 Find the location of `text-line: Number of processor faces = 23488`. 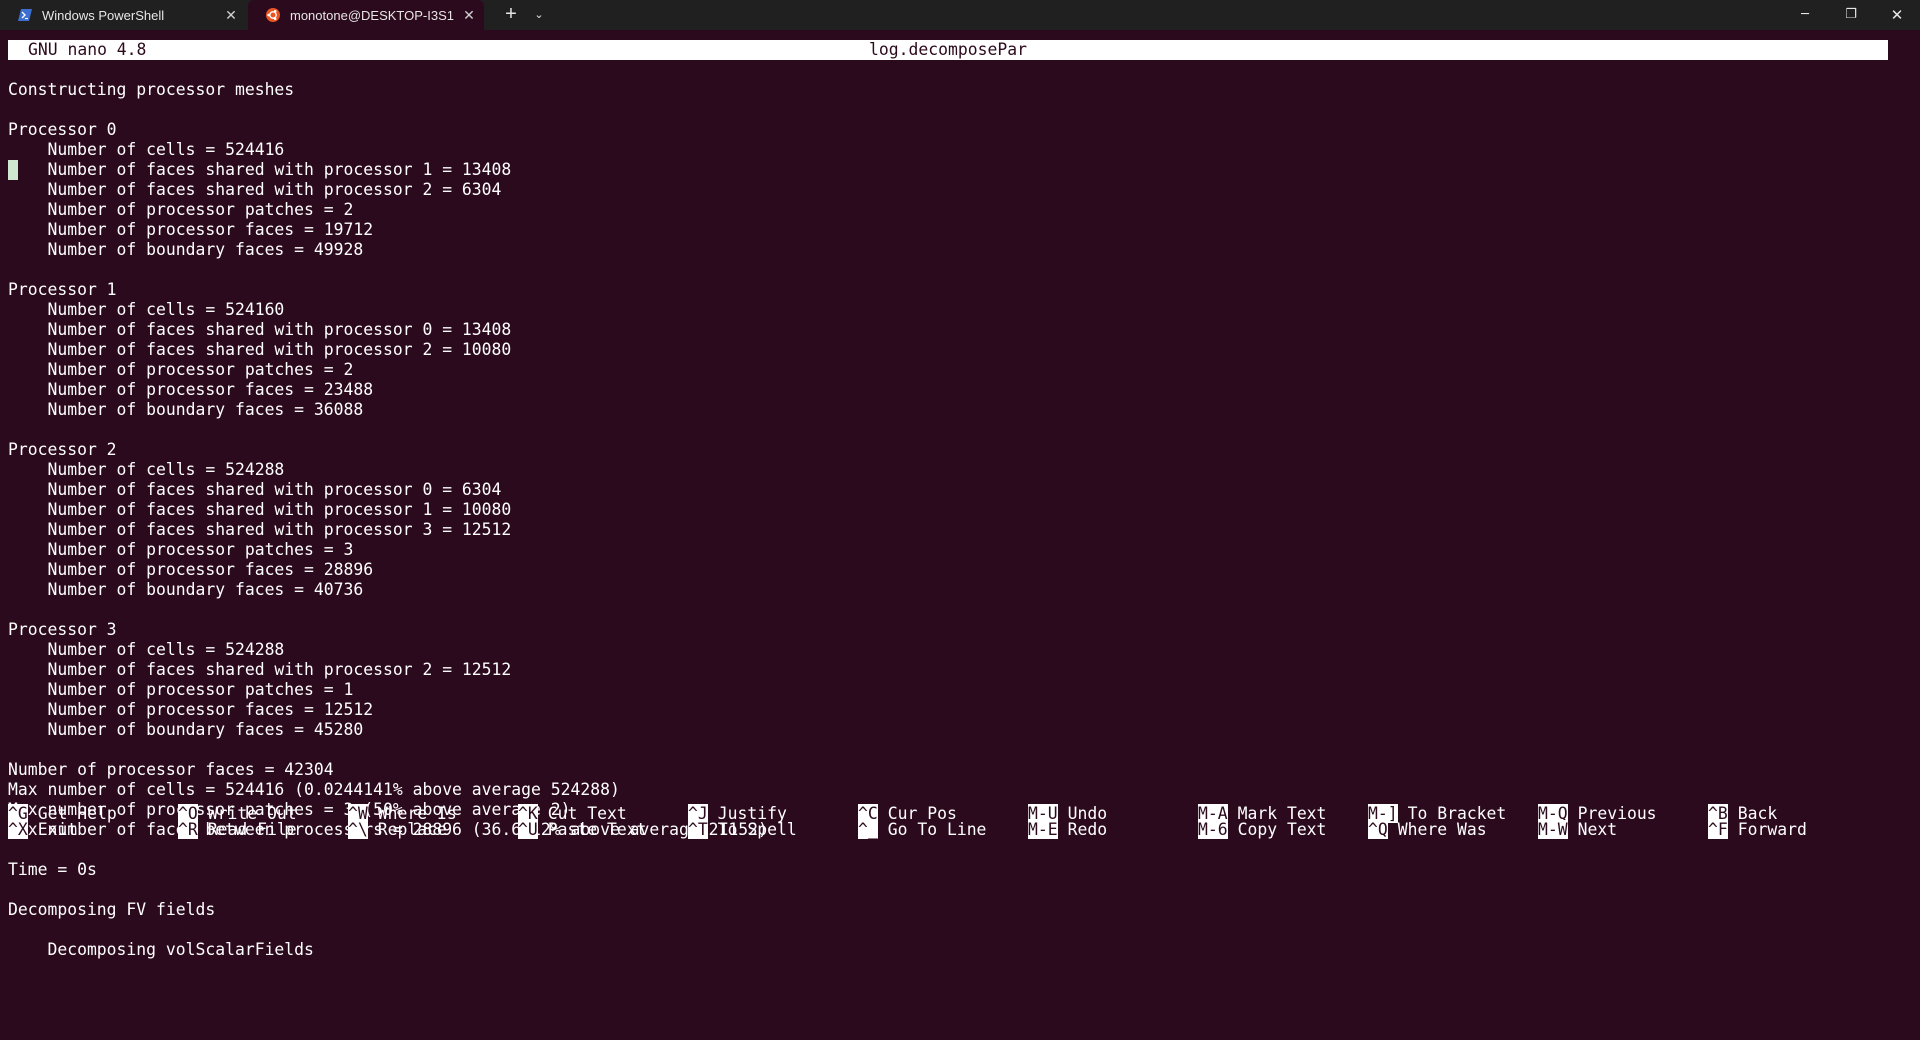

text-line: Number of processor faces = 23488 is located at coordinates (191, 389).